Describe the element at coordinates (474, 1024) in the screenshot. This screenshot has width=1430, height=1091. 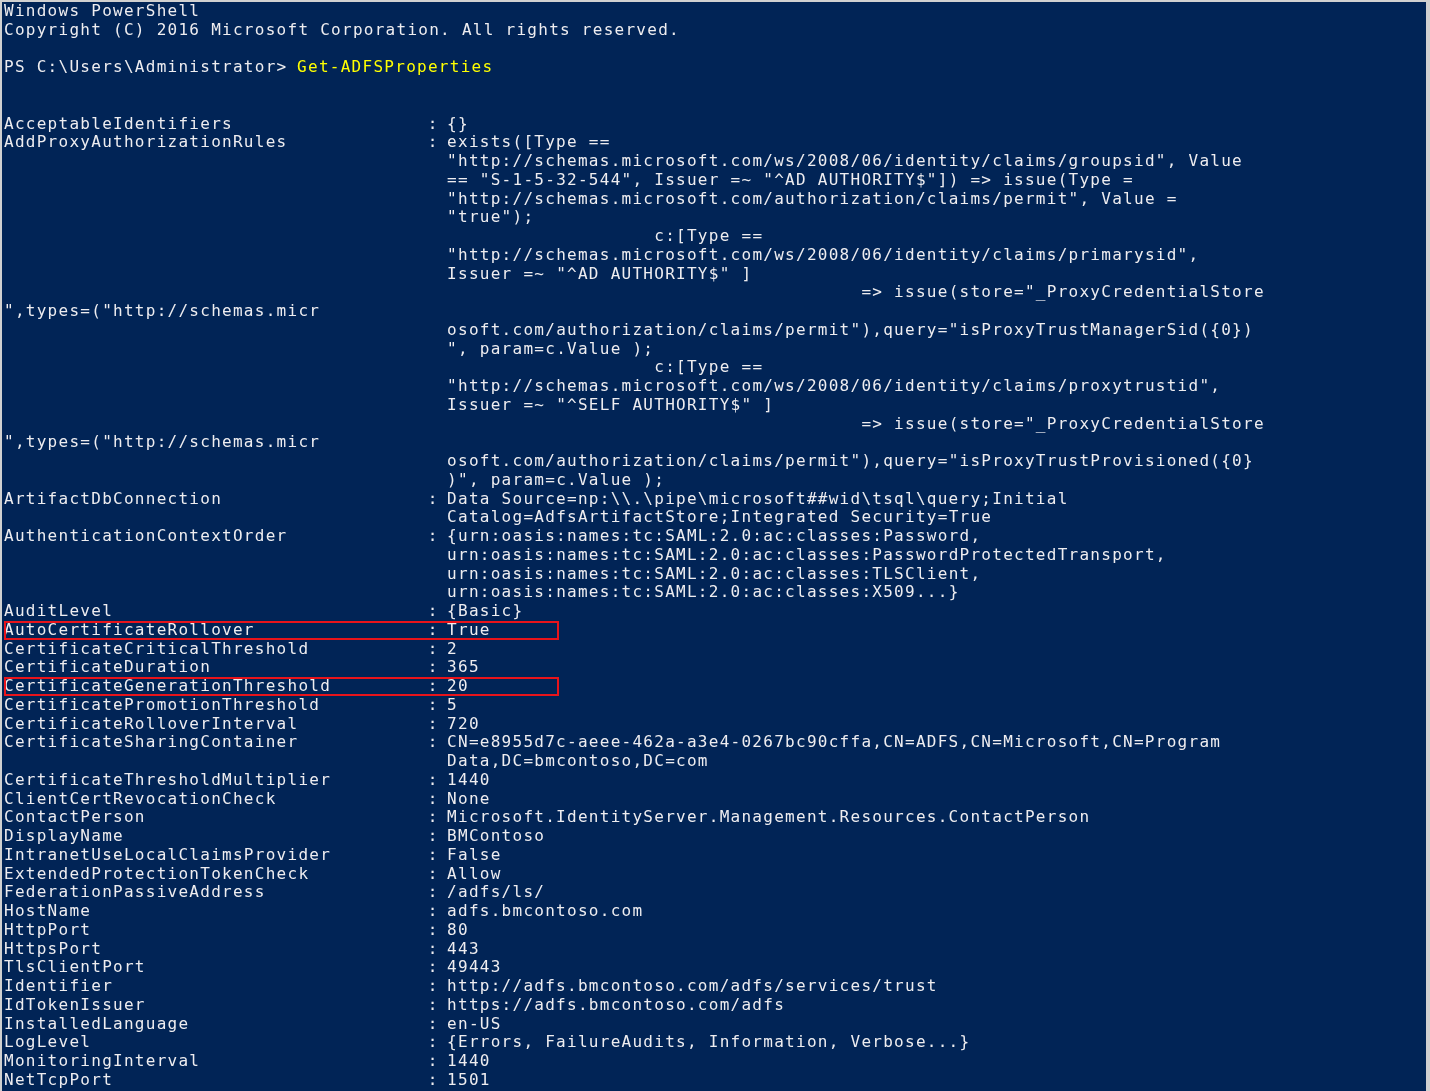
I see `property-value: en-US` at that location.